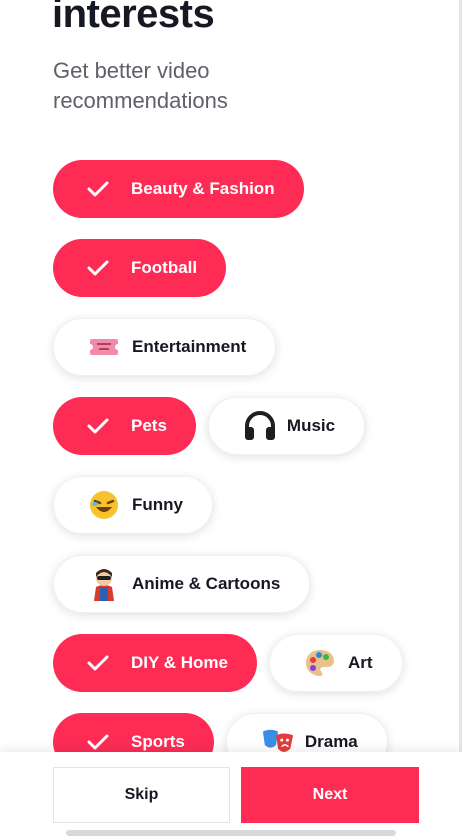 This screenshot has width=462, height=836. I want to click on bottom-action-bar: Skip Next, so click(231, 794).